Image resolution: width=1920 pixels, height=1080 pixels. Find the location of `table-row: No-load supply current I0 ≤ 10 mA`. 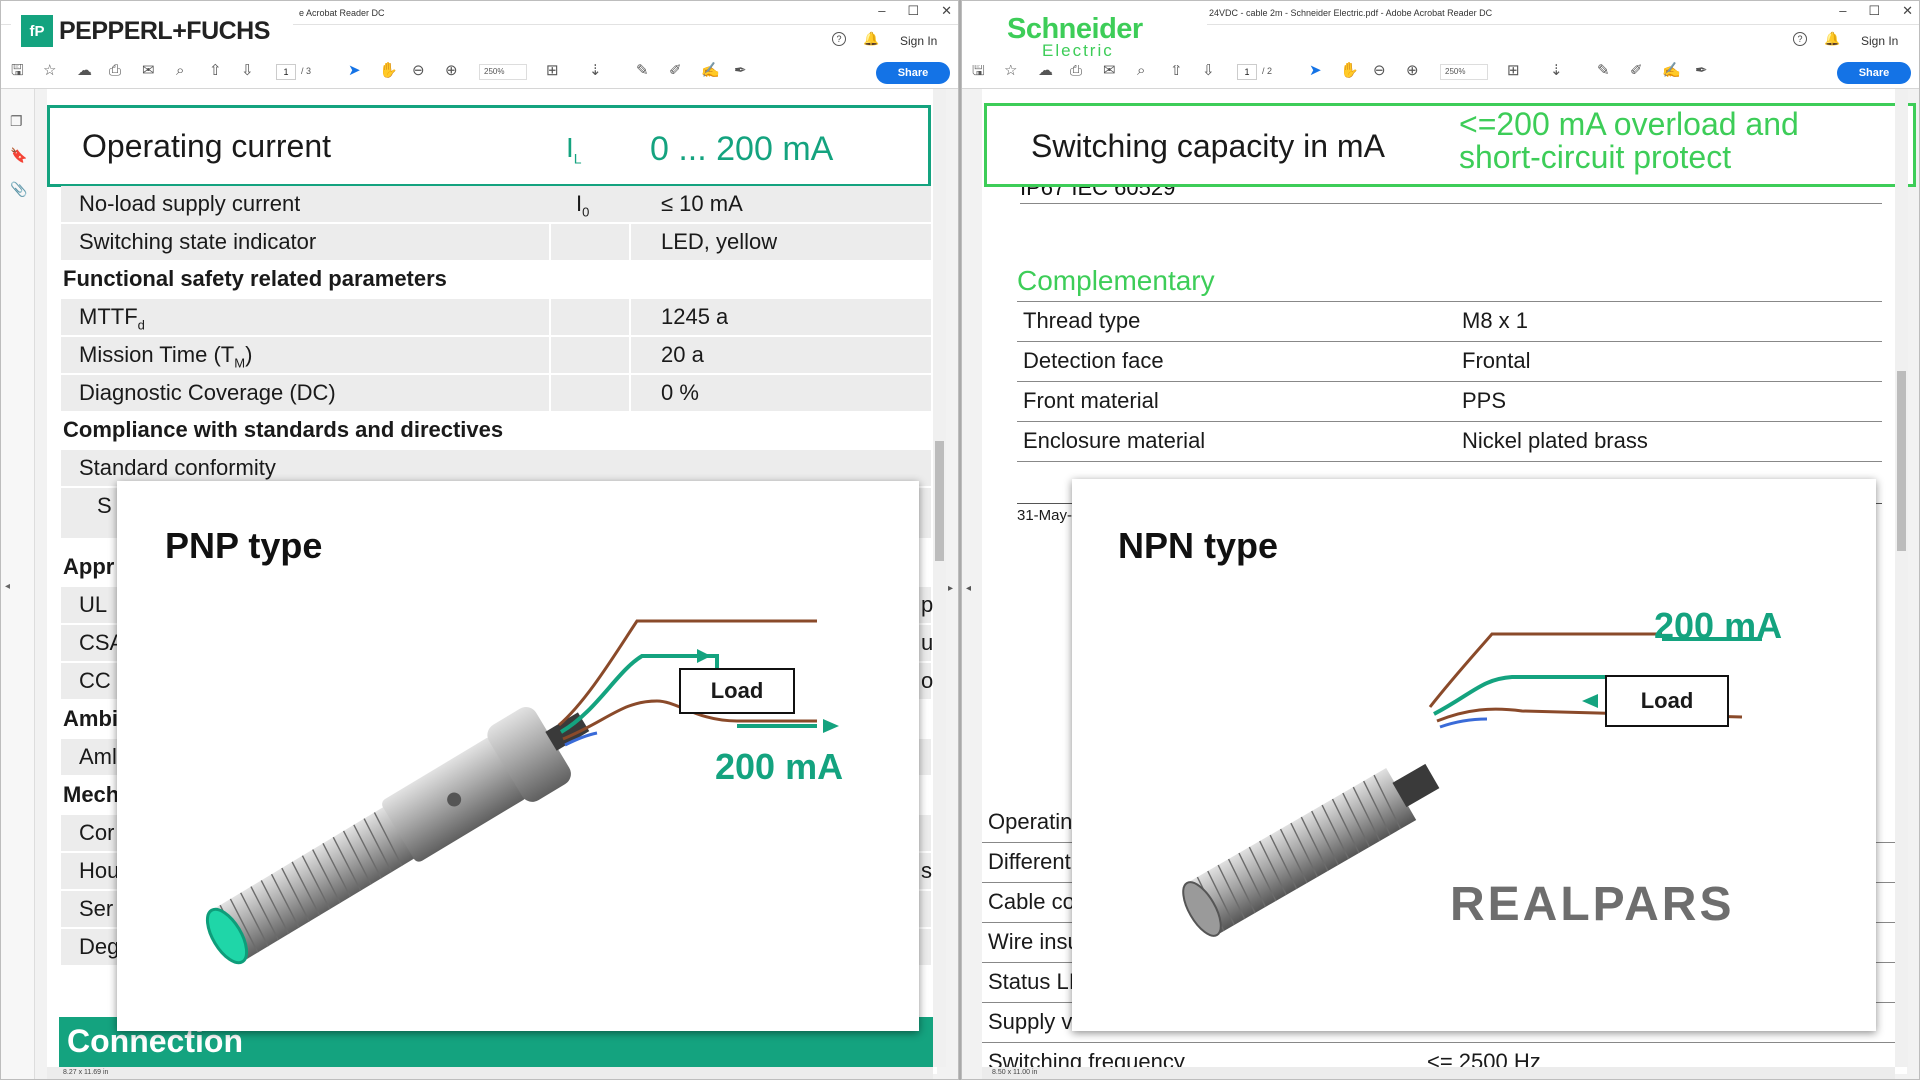

table-row: No-load supply current I0 ≤ 10 mA is located at coordinates (496, 204).